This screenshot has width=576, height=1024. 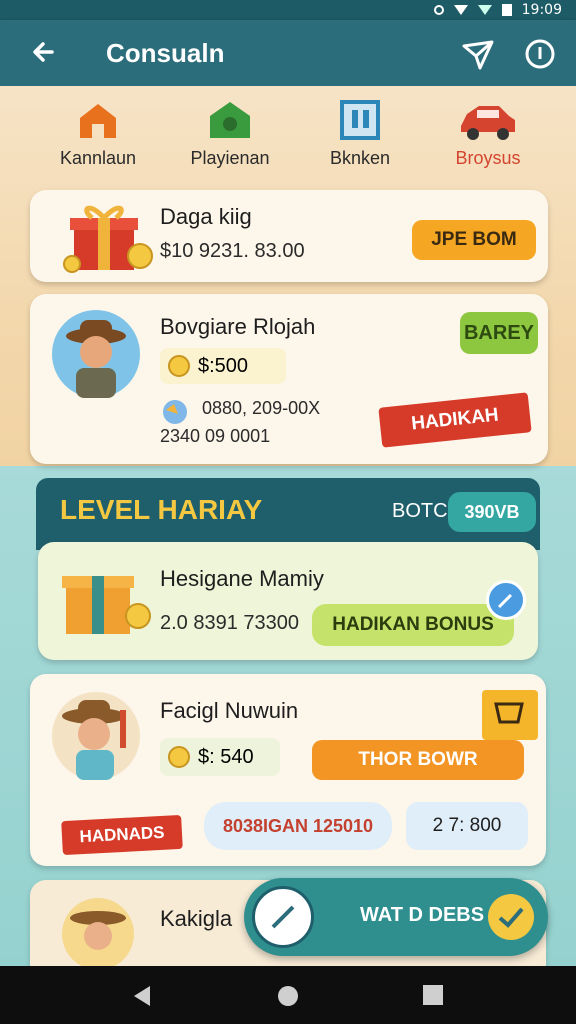 I want to click on compass-icon, so click(x=283, y=917).